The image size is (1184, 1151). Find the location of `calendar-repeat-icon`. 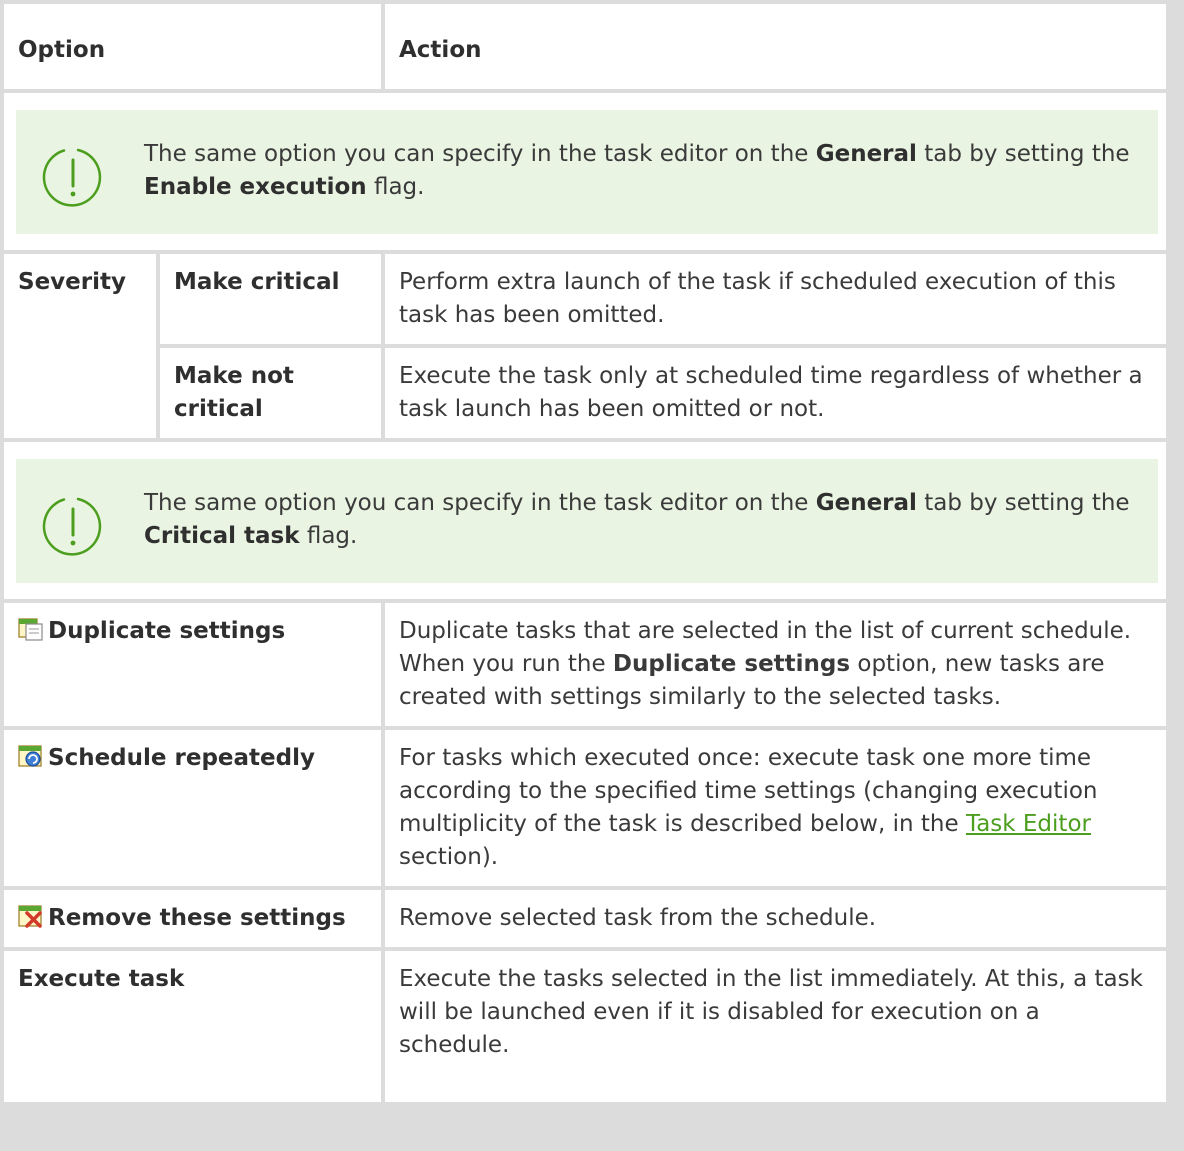

calendar-repeat-icon is located at coordinates (30, 755).